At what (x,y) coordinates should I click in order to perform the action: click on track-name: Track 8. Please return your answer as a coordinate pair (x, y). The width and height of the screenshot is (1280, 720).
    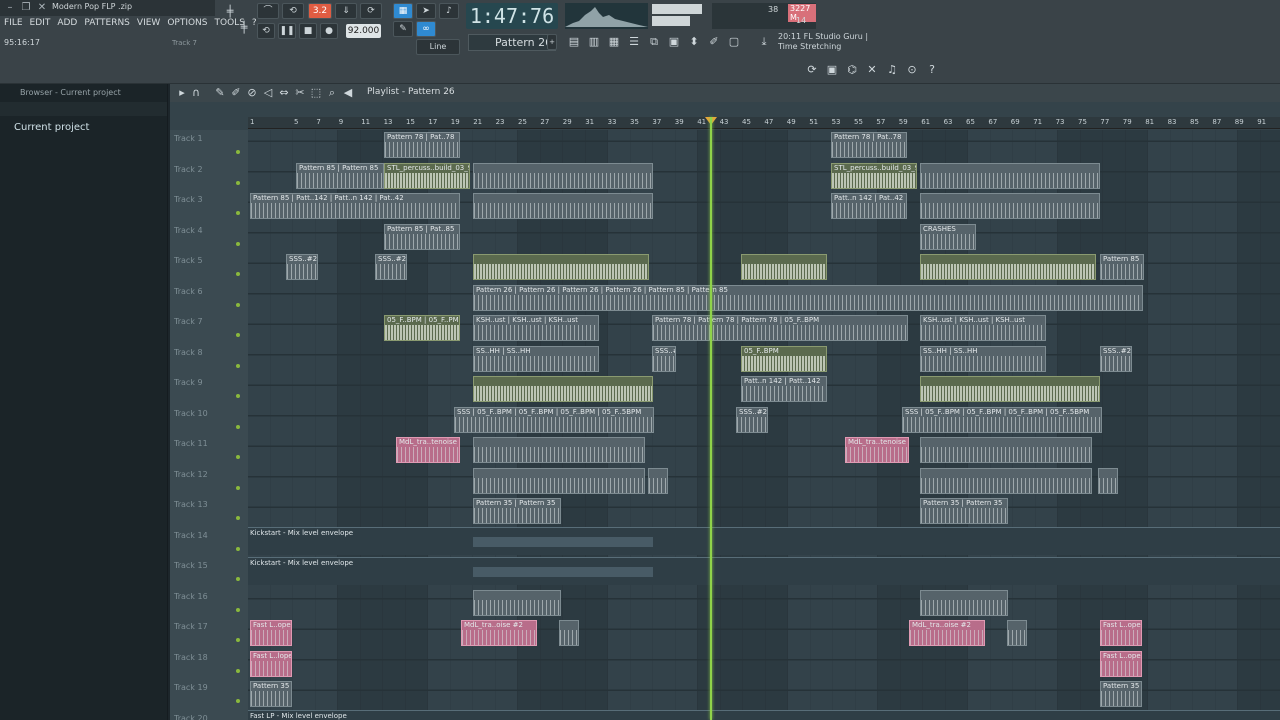
    Looking at the image, I should click on (188, 352).